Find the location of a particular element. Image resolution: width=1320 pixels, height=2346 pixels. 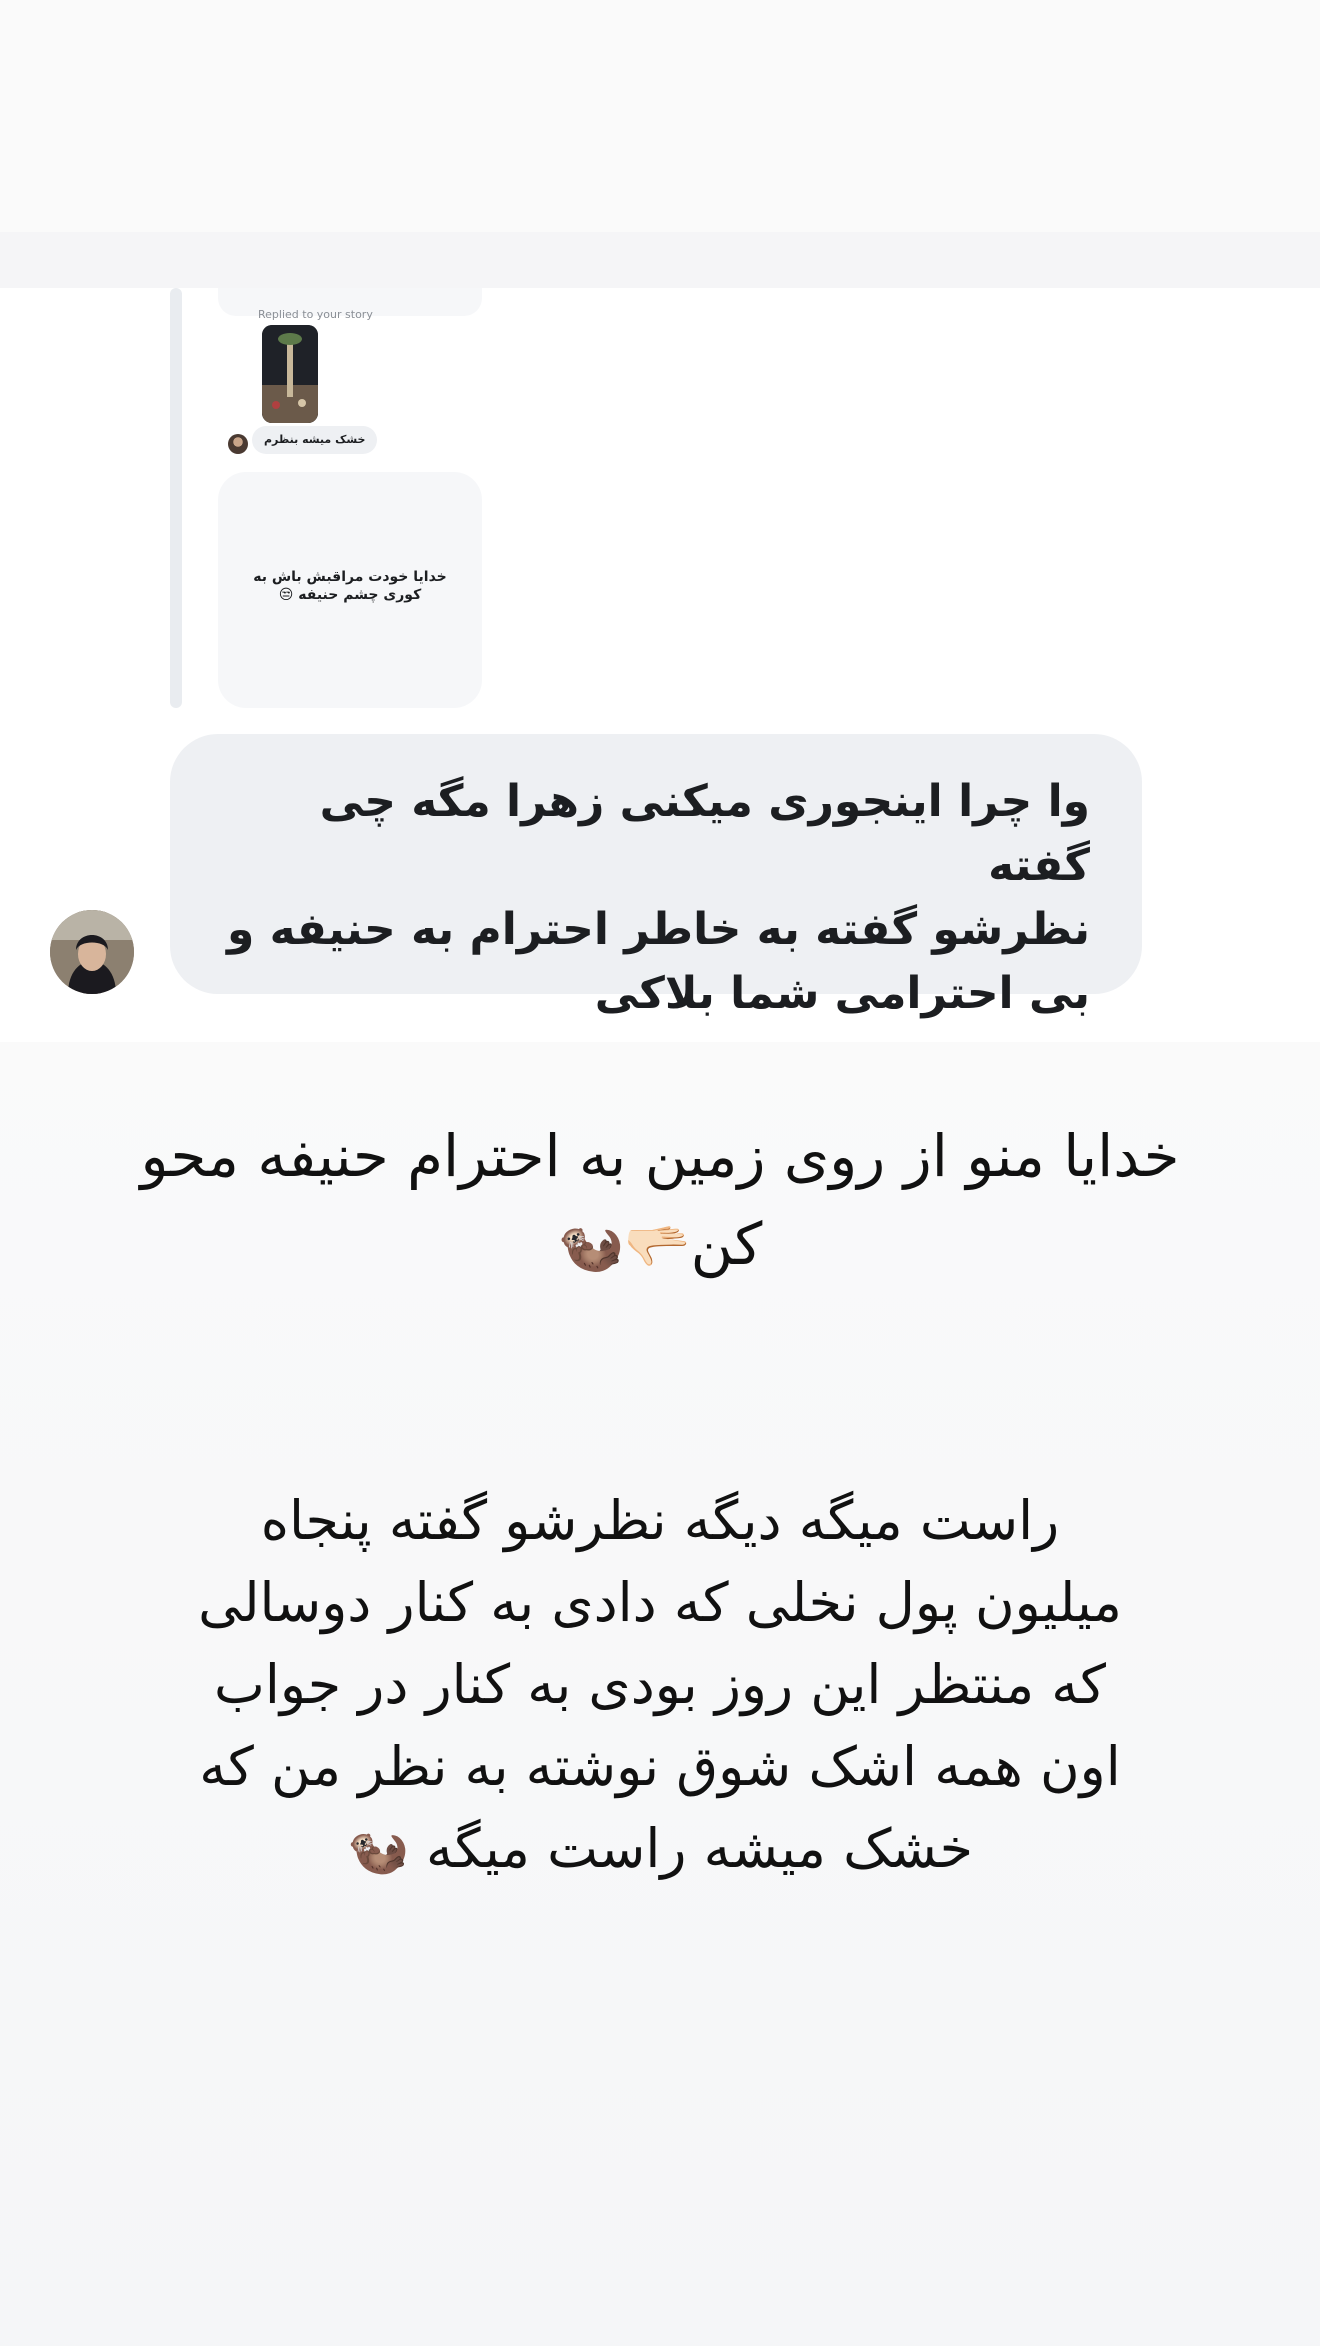

caption-1-emoji: 🫳🏻🦦 is located at coordinates (624, 1245).